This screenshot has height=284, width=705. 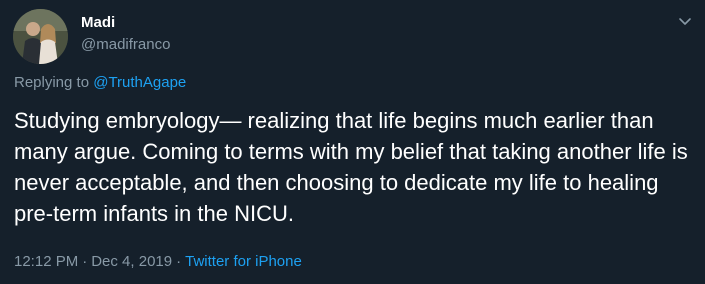 I want to click on avatar, so click(x=40, y=36).